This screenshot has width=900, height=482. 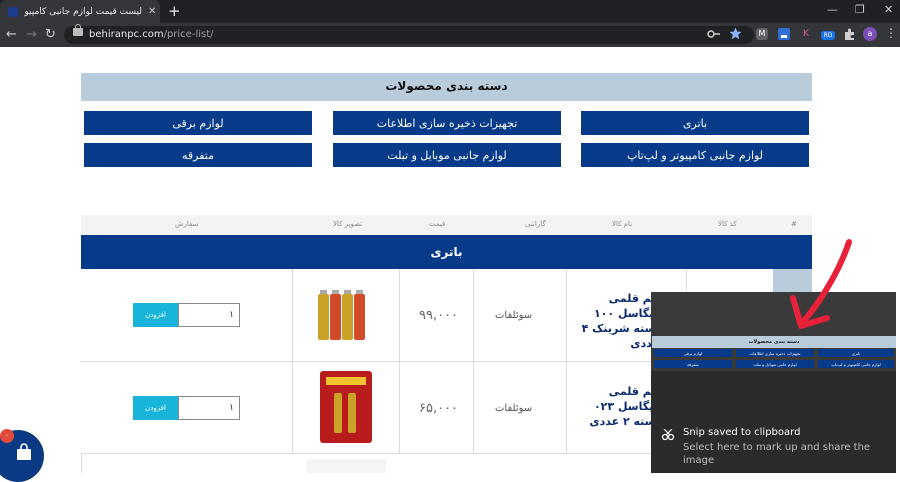 What do you see at coordinates (439, 315) in the screenshot?
I see `product-price: ۹۹,۰۰۰` at bounding box center [439, 315].